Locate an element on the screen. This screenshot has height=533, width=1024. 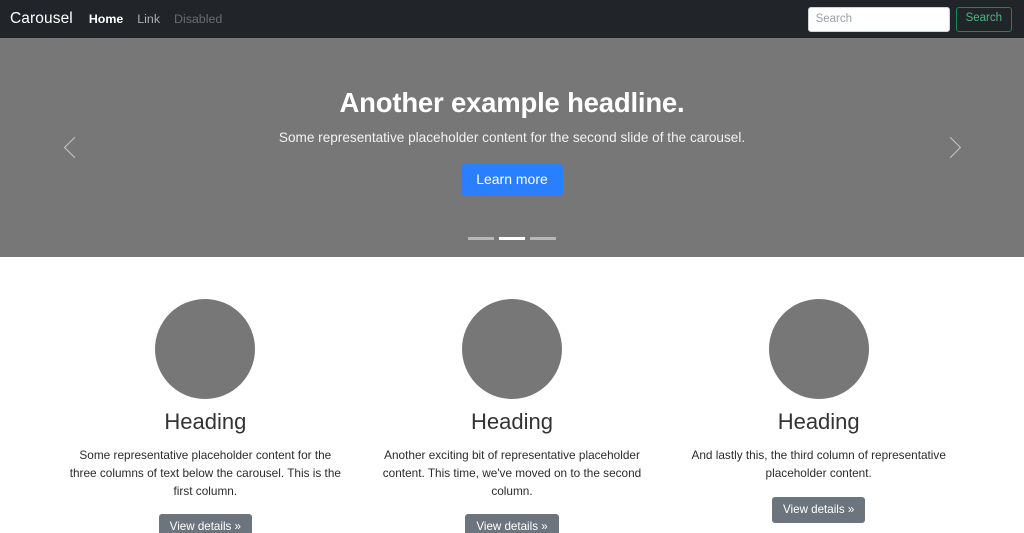
nav-item-home: Home is located at coordinates (106, 19).